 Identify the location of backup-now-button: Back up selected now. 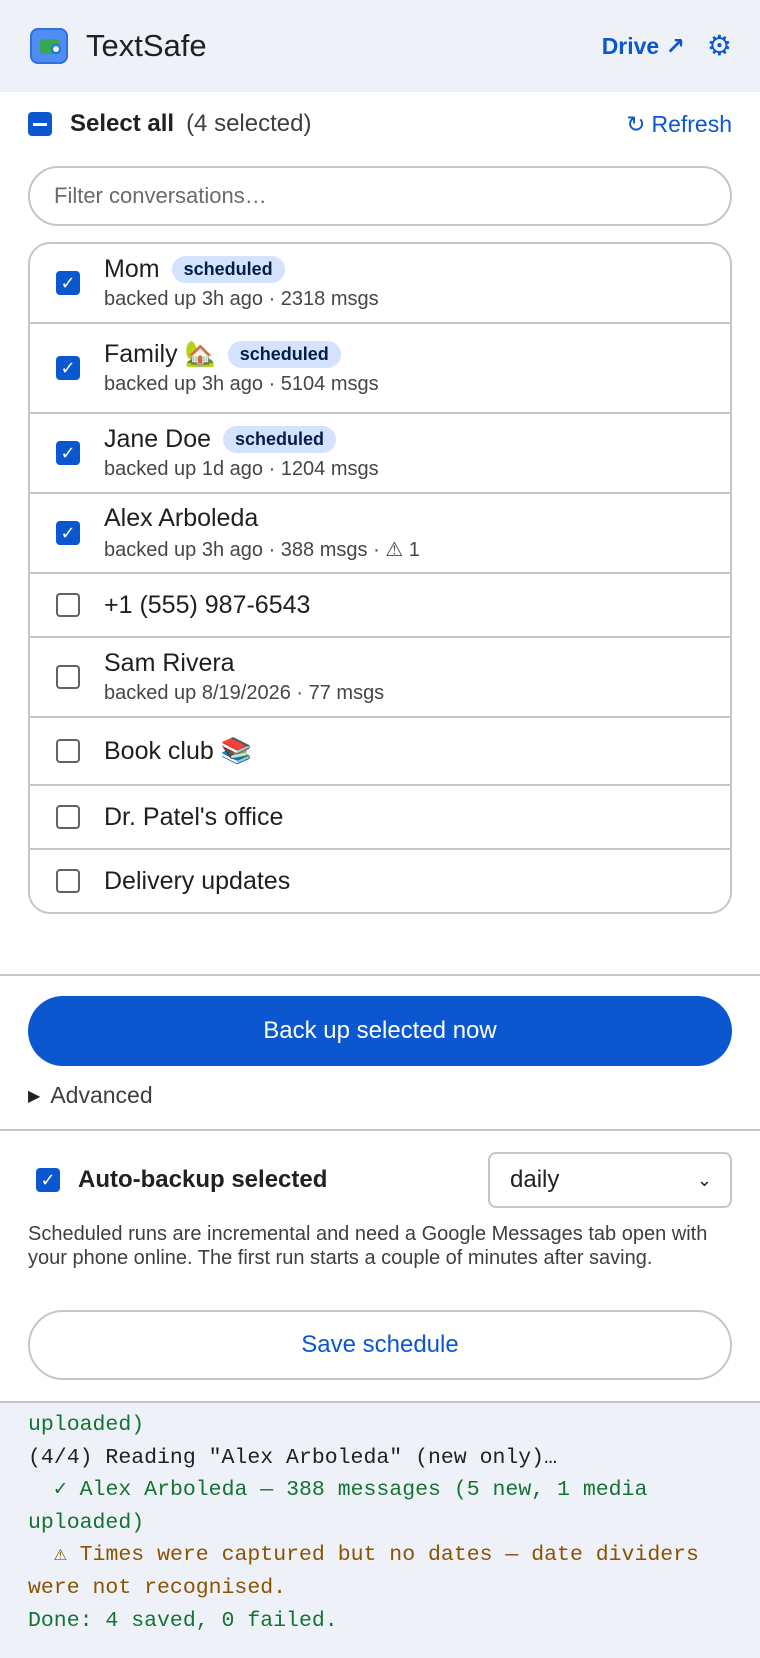
(380, 1031).